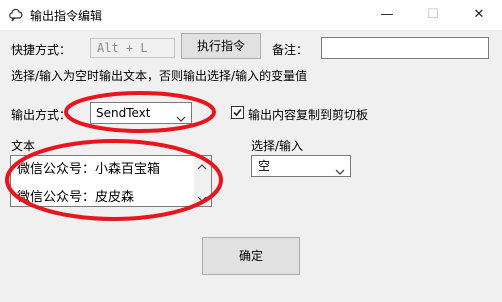 This screenshot has height=302, width=502. I want to click on scroll-down-icon, so click(202, 199).